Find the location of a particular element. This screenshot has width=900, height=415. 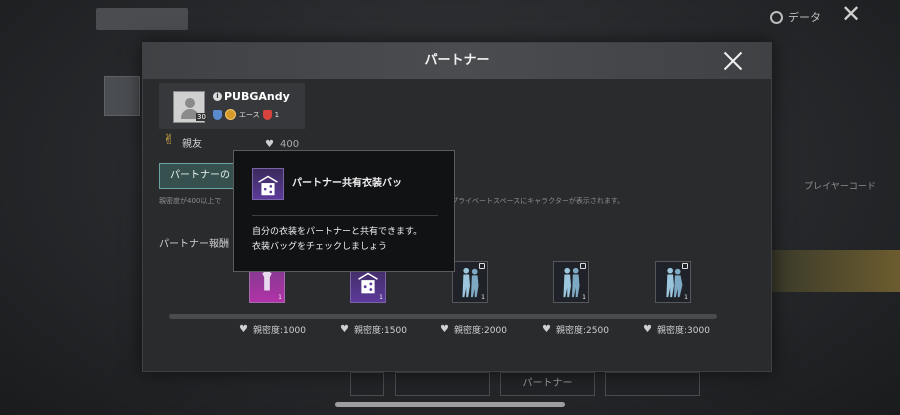

bg-side-menu: プレイヤーコード is located at coordinates (836, 187).